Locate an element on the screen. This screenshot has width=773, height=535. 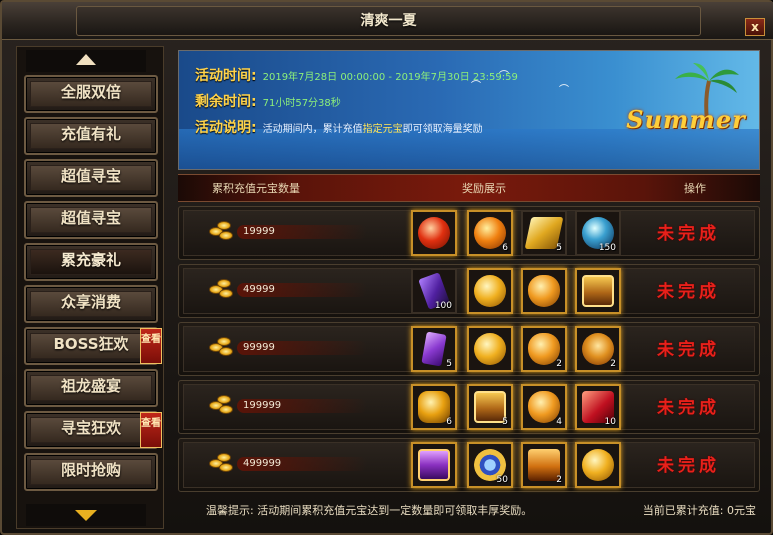
reward-slot: 150 is located at coordinates (598, 233).